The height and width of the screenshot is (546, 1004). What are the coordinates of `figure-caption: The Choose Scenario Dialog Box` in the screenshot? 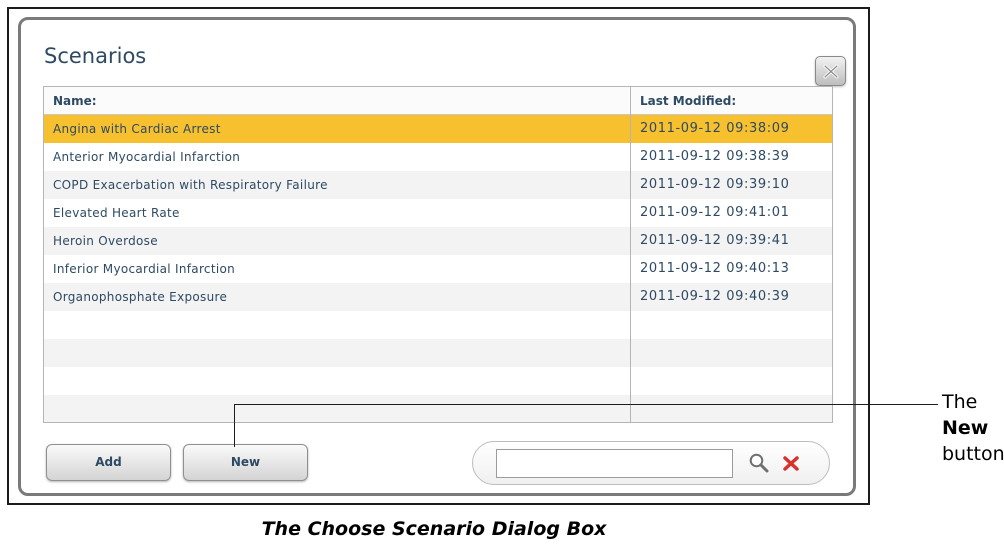 It's located at (434, 529).